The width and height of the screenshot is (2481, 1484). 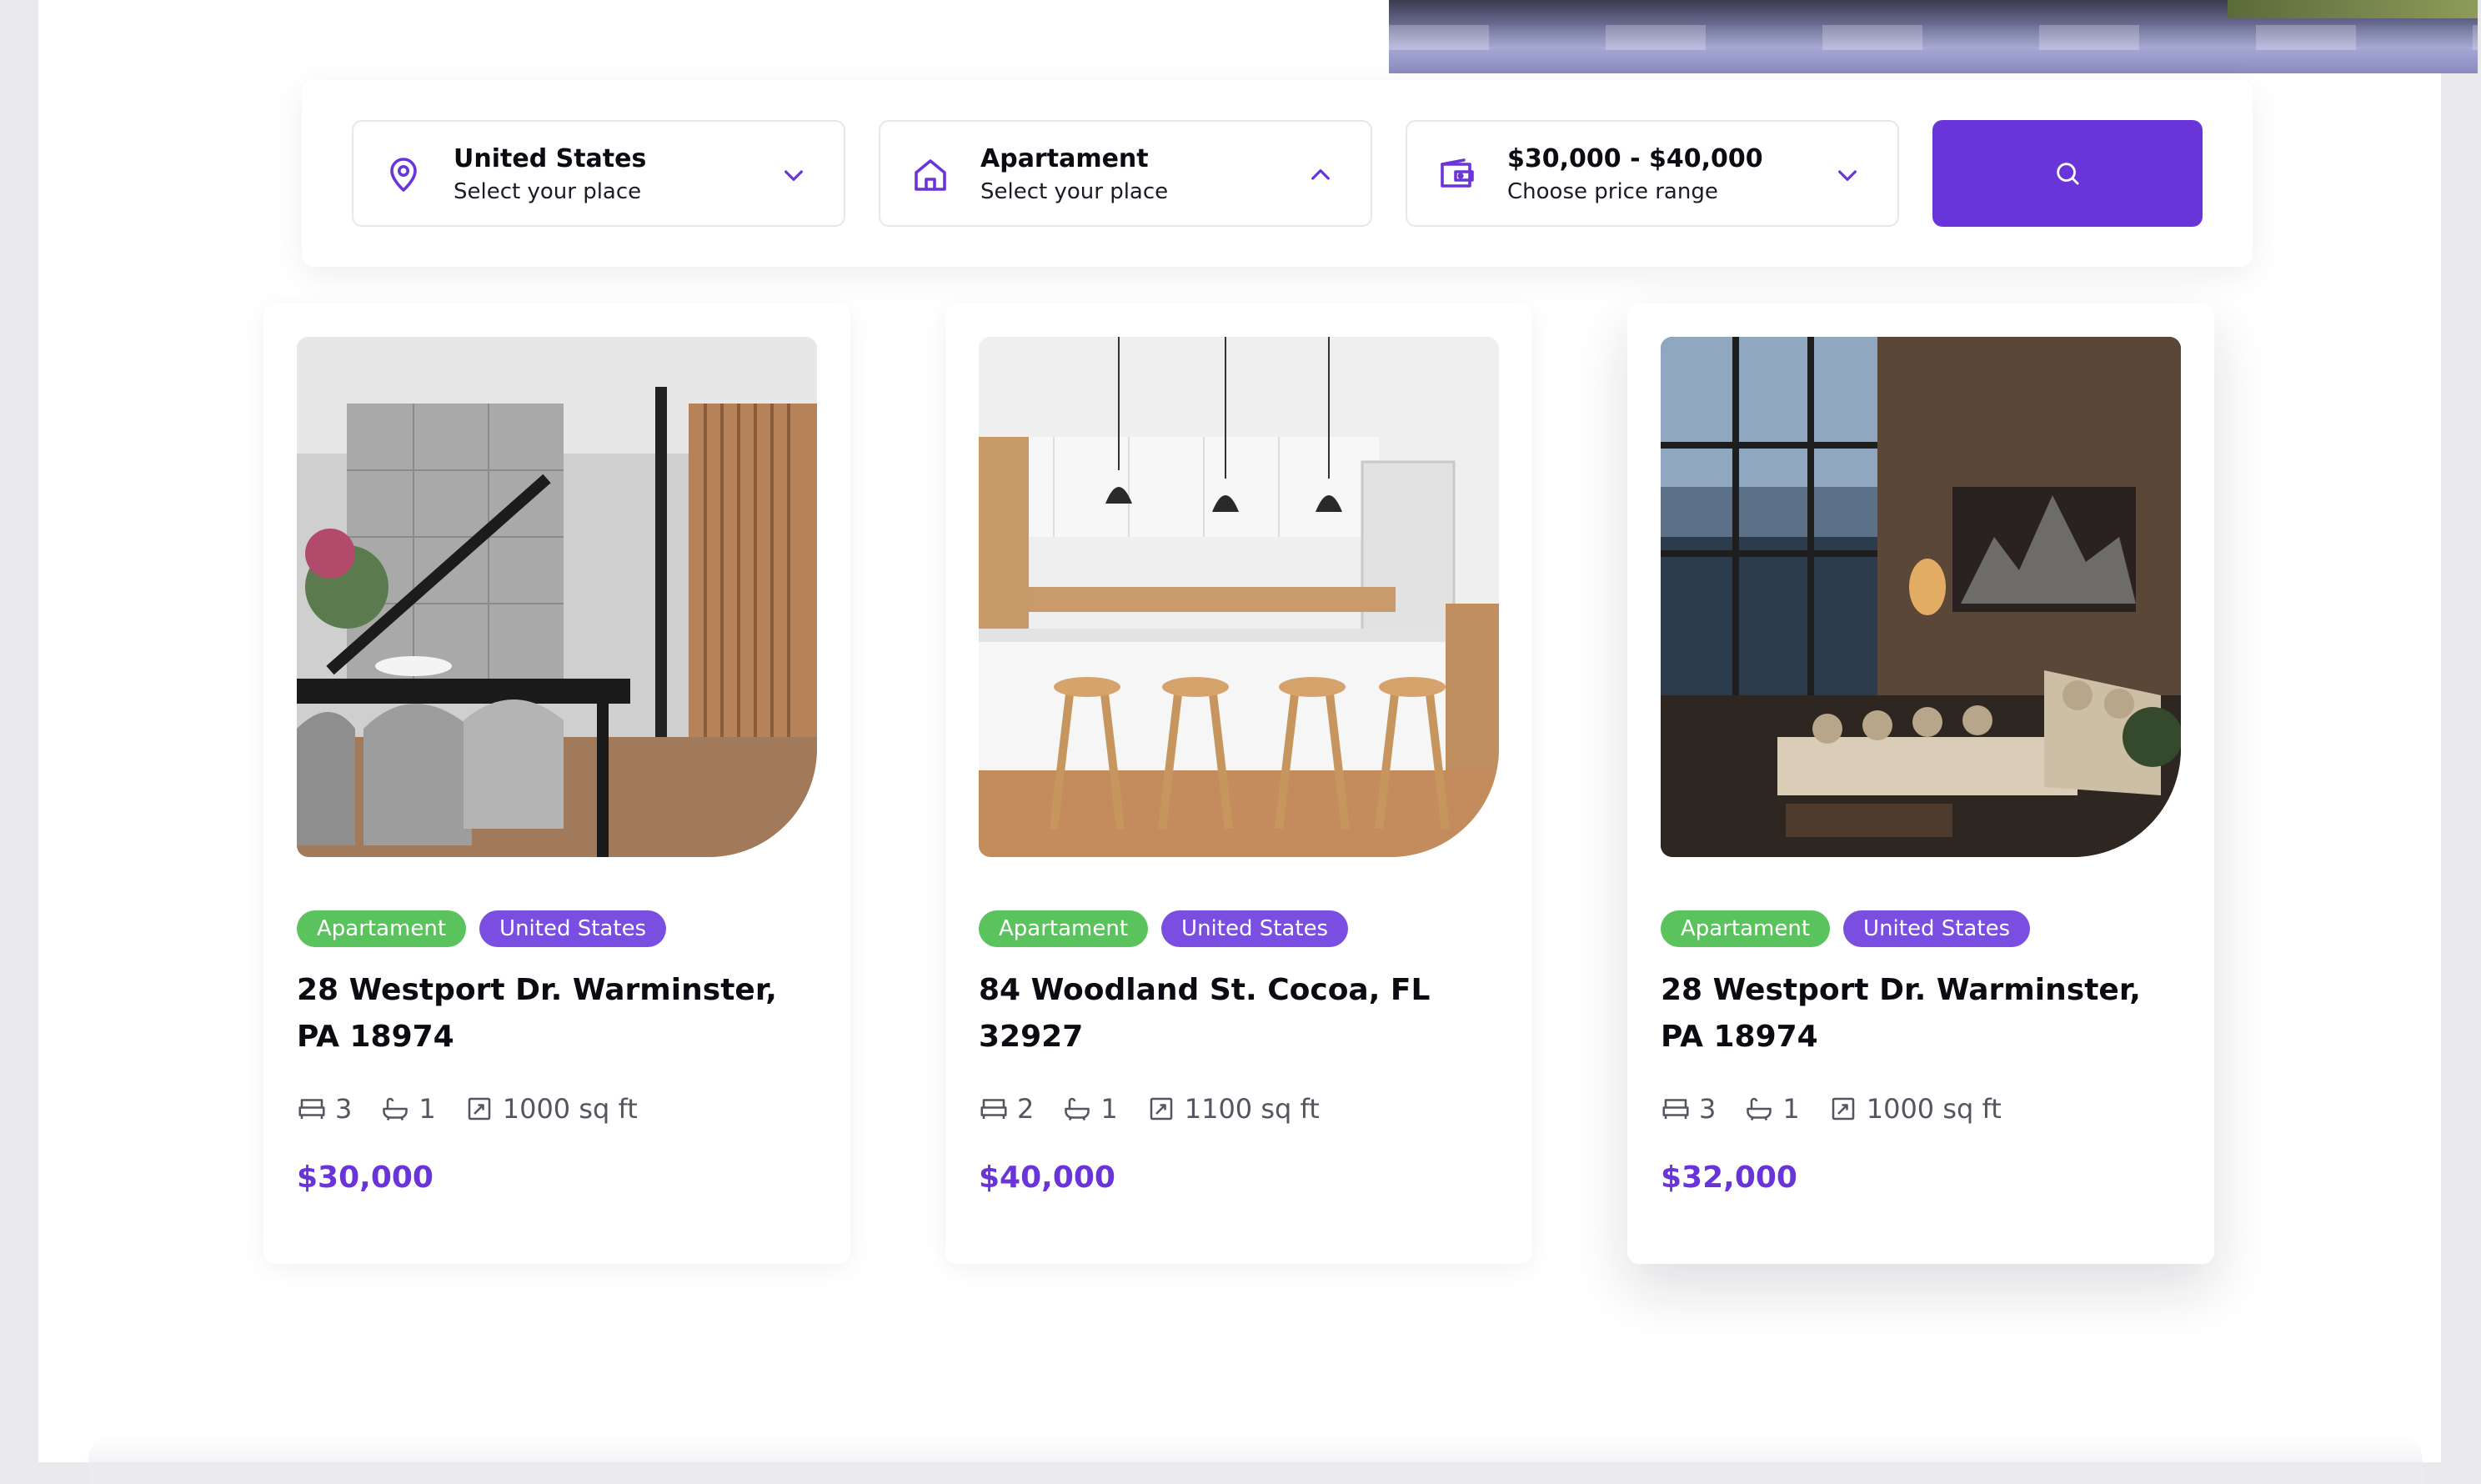 I want to click on kitchen-image, so click(x=1239, y=597).